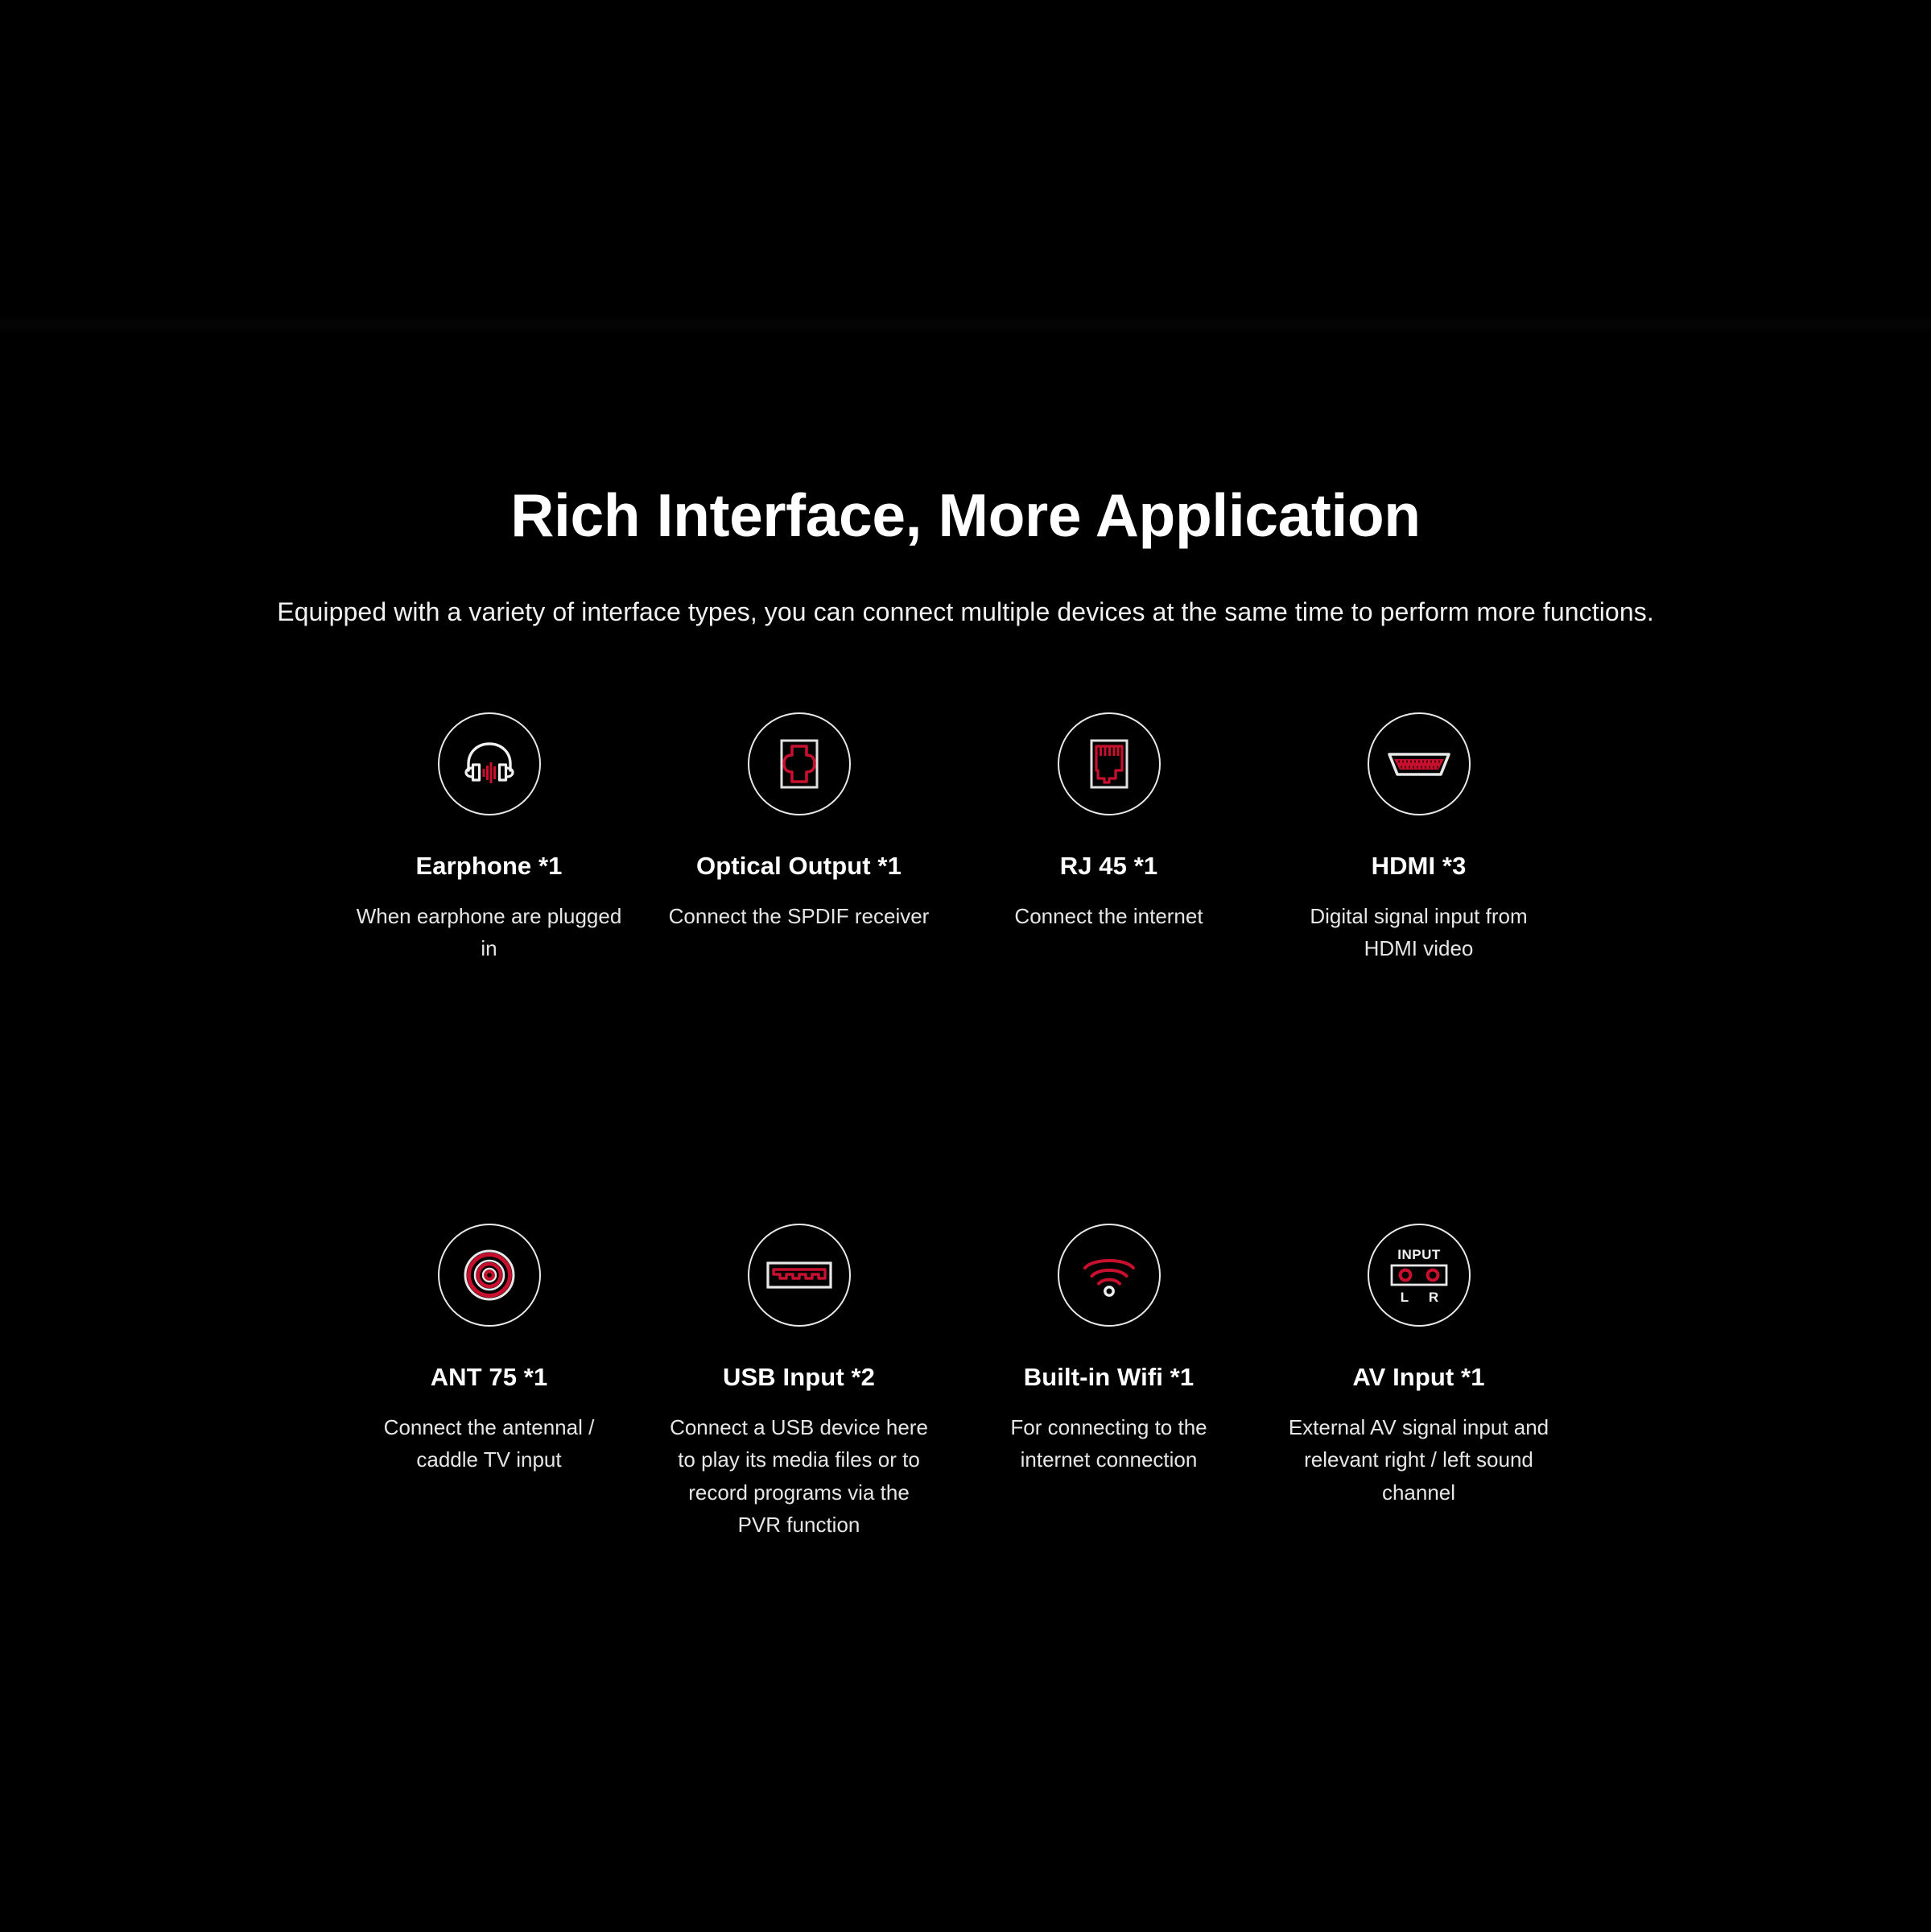 The width and height of the screenshot is (1931, 1932). What do you see at coordinates (1418, 1377) in the screenshot?
I see `feature-title: AV Input *1` at bounding box center [1418, 1377].